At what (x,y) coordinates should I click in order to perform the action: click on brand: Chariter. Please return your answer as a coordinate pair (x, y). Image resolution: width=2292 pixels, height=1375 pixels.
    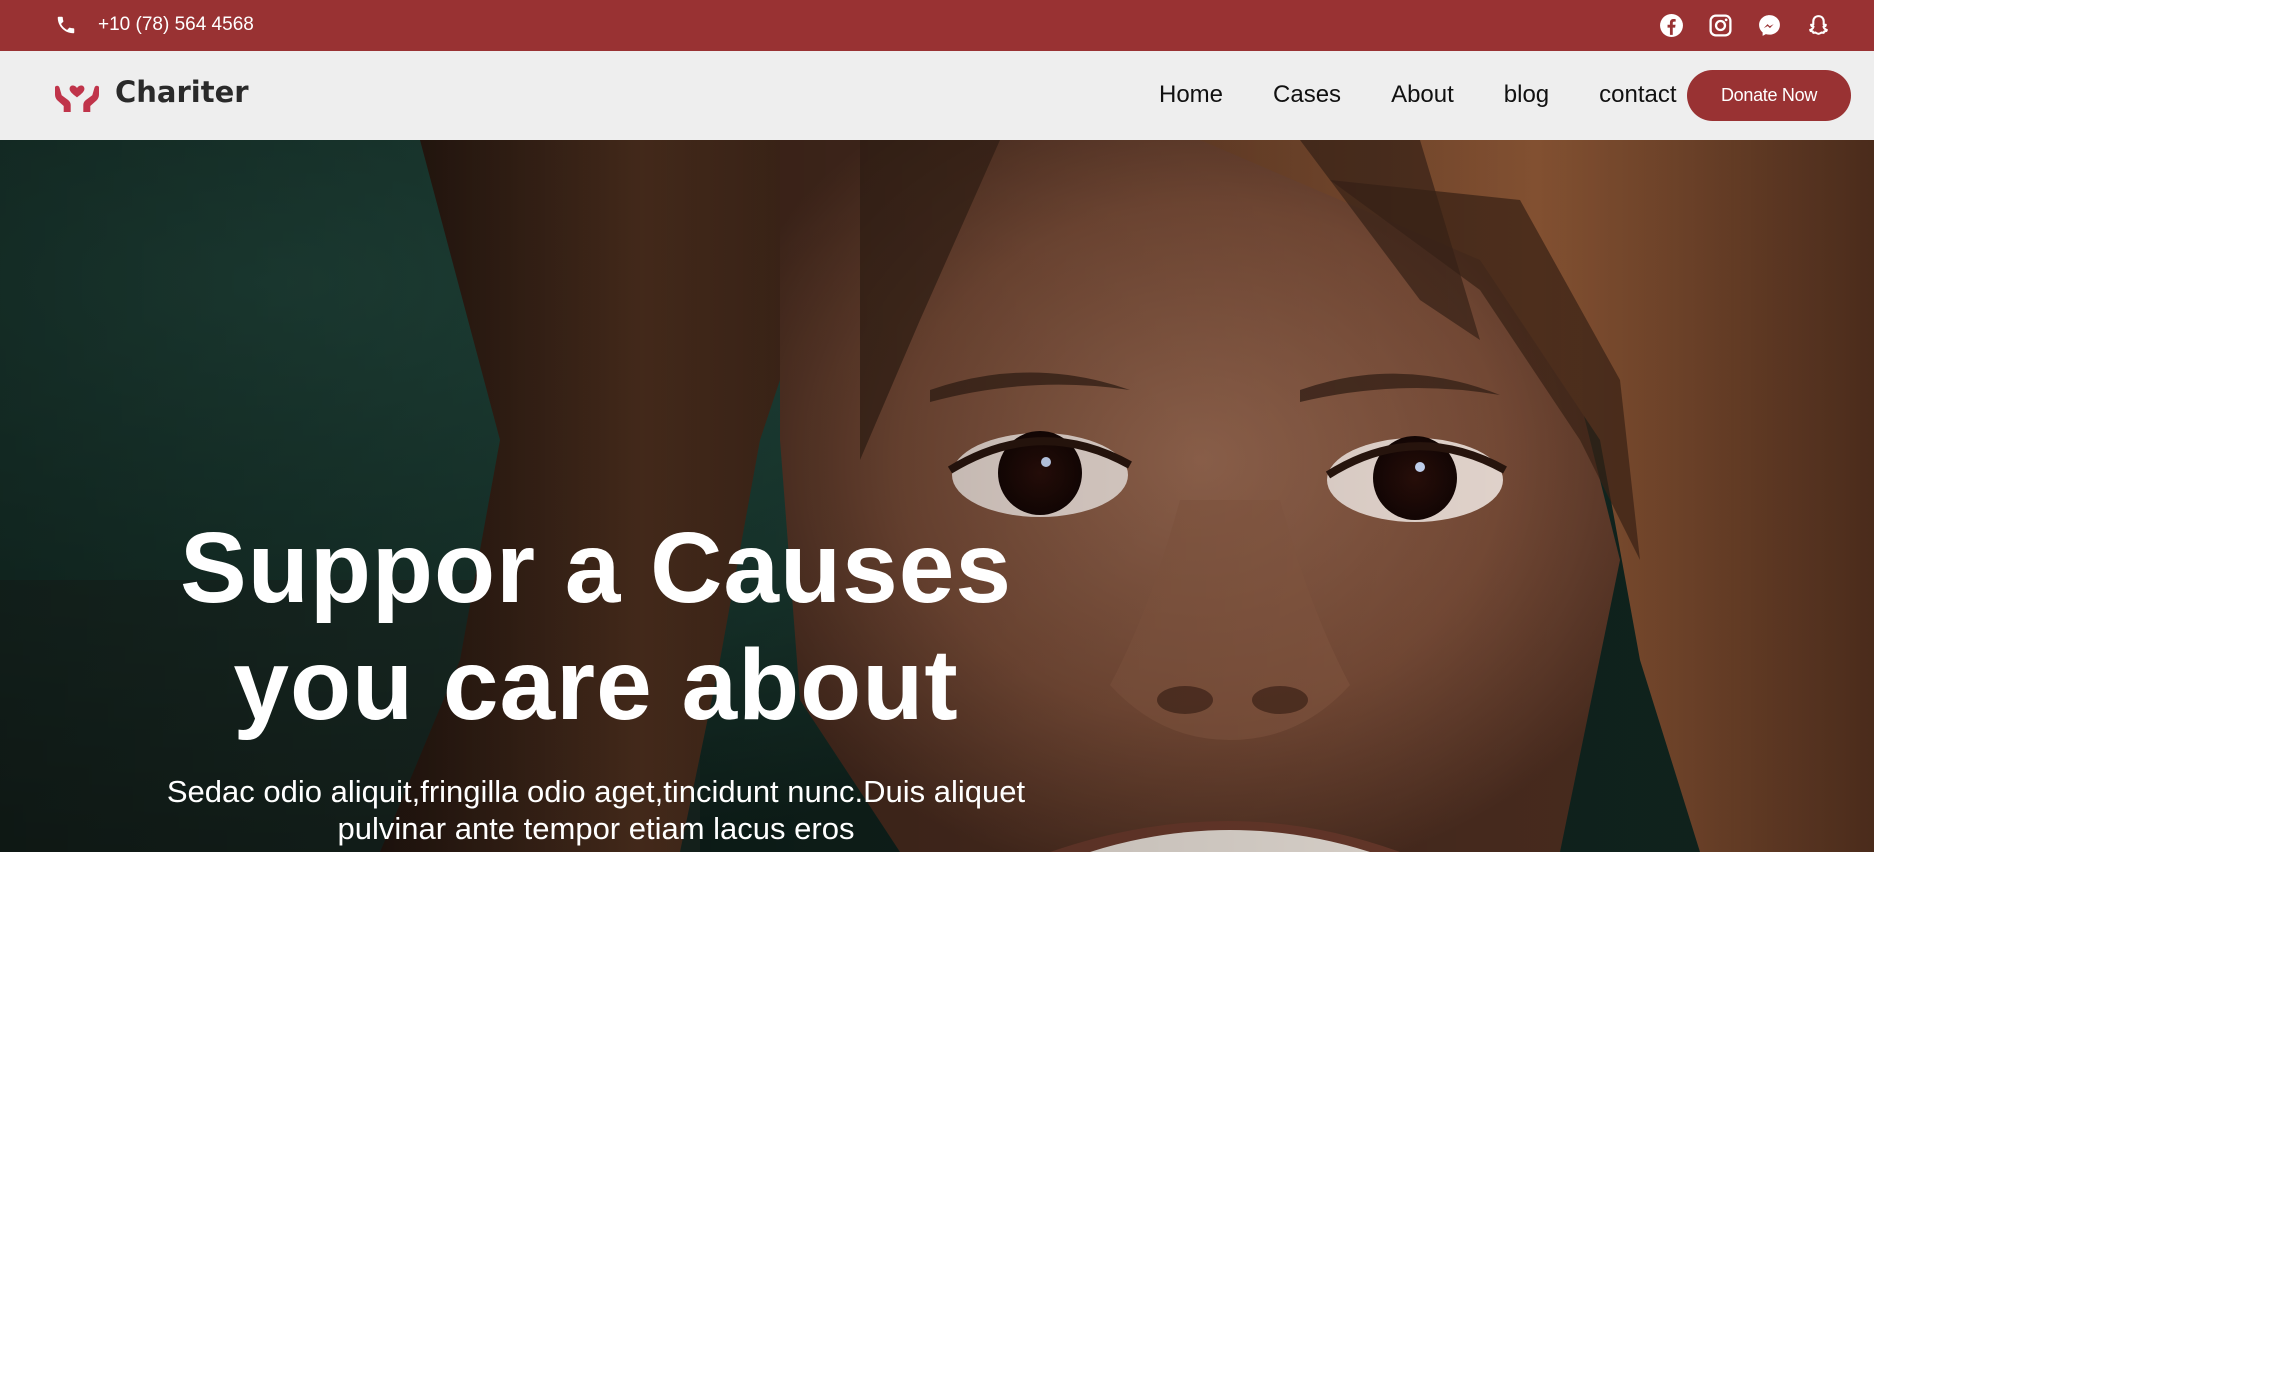
    Looking at the image, I should click on (151, 92).